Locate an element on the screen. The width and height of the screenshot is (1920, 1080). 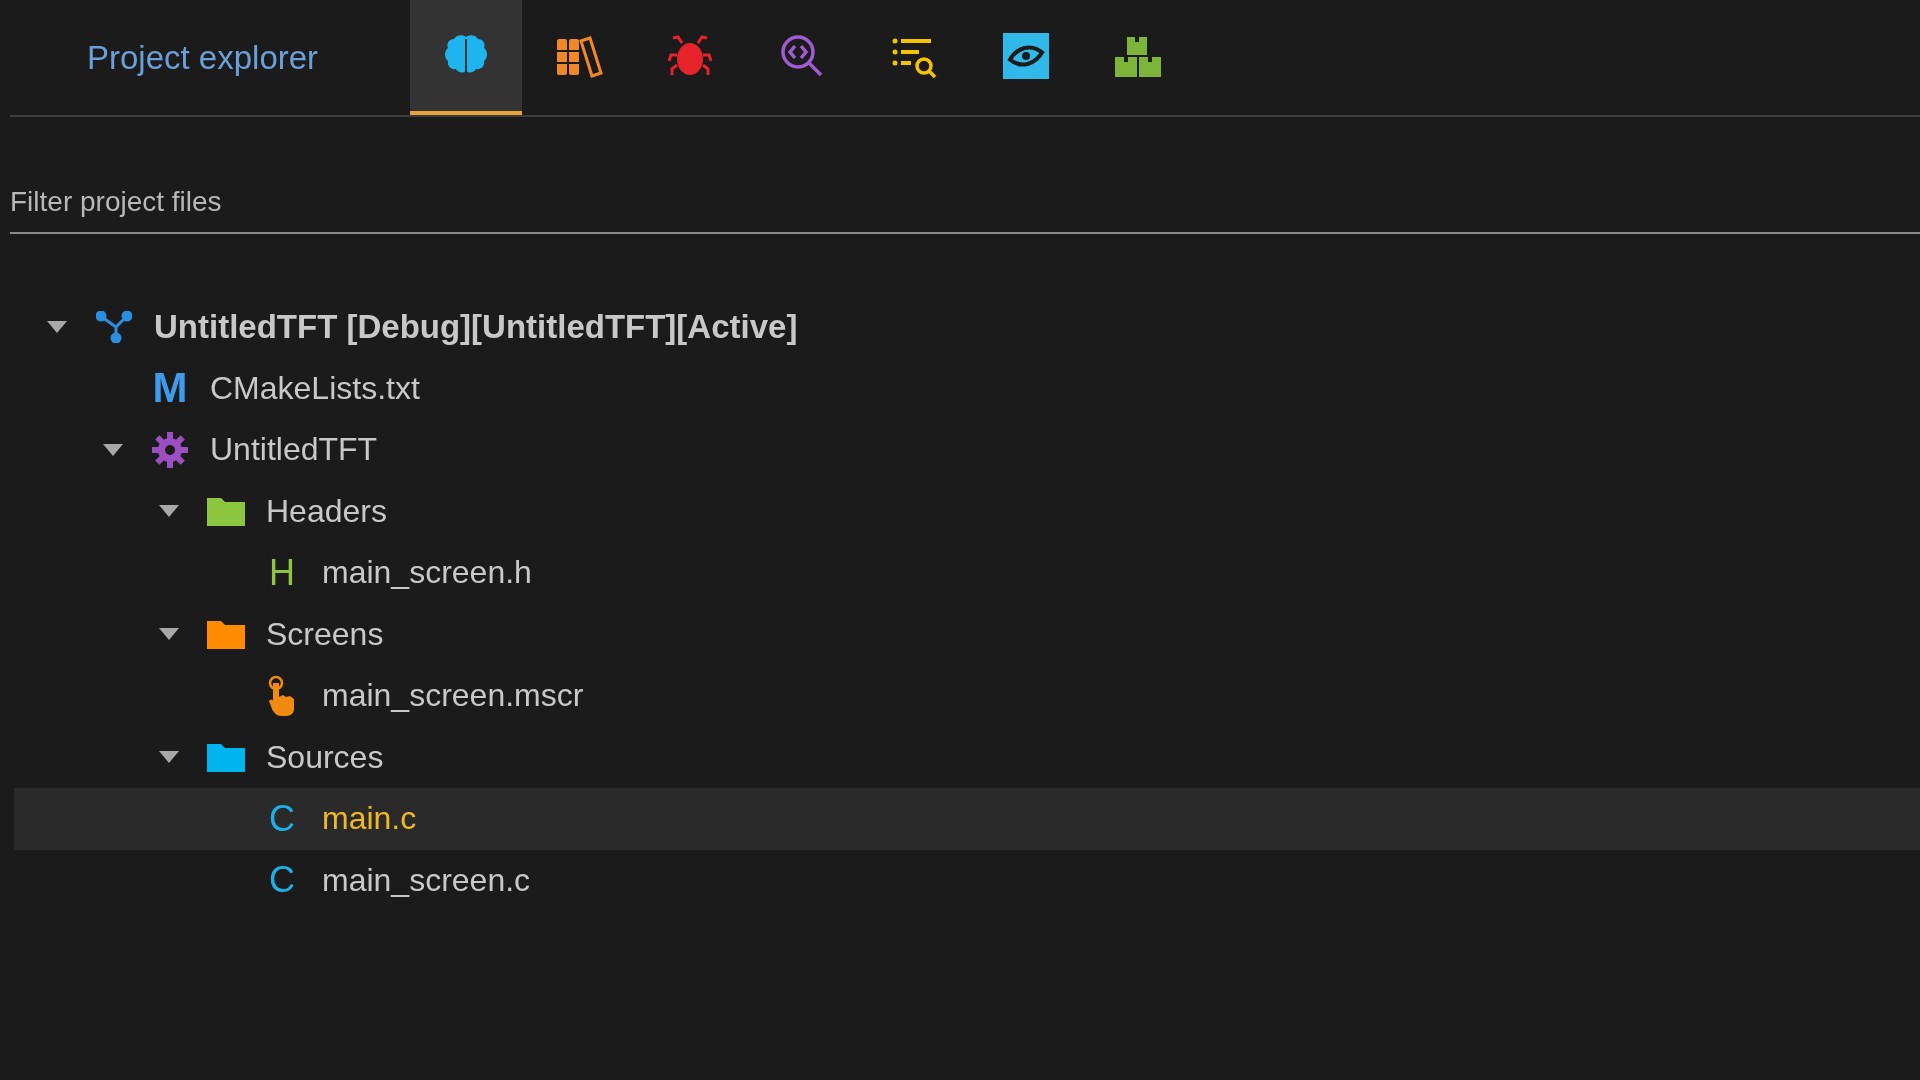
panel-title: Project explorer is located at coordinates (203, 57).